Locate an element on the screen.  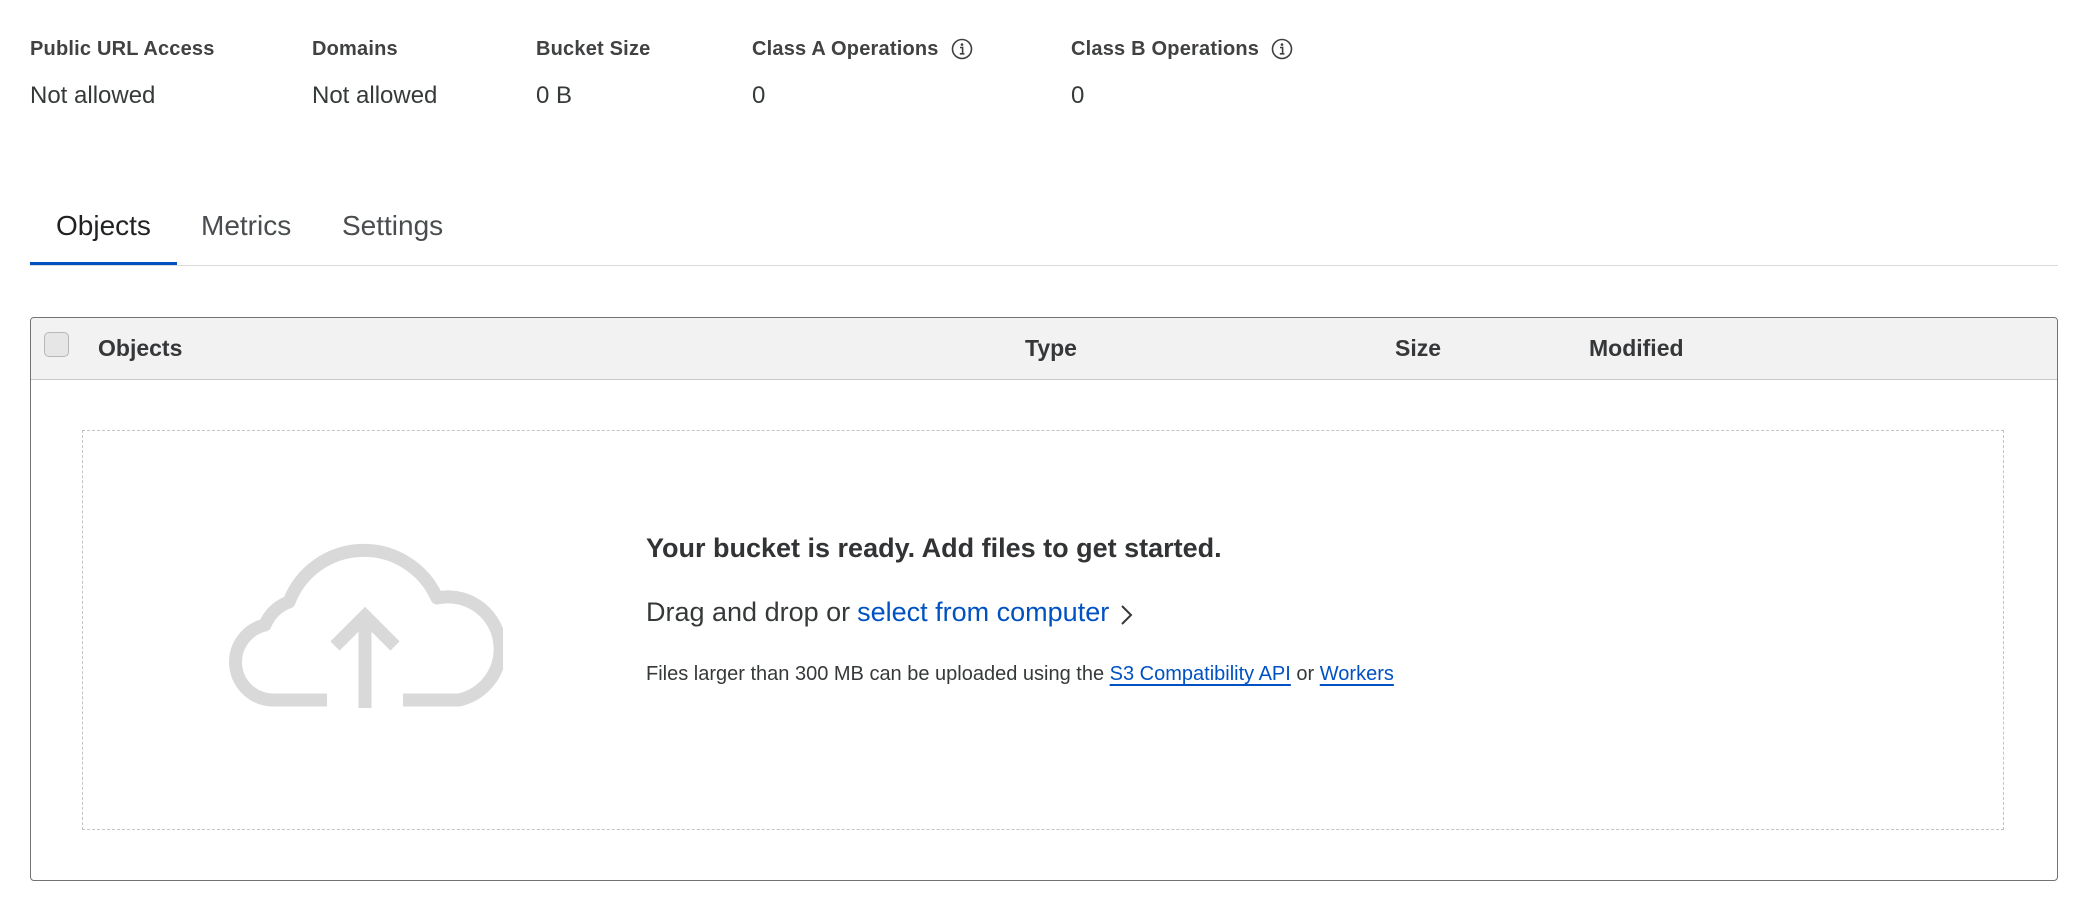
stat-class-a-operations: Class A Operations 0 is located at coordinates (862, 73).